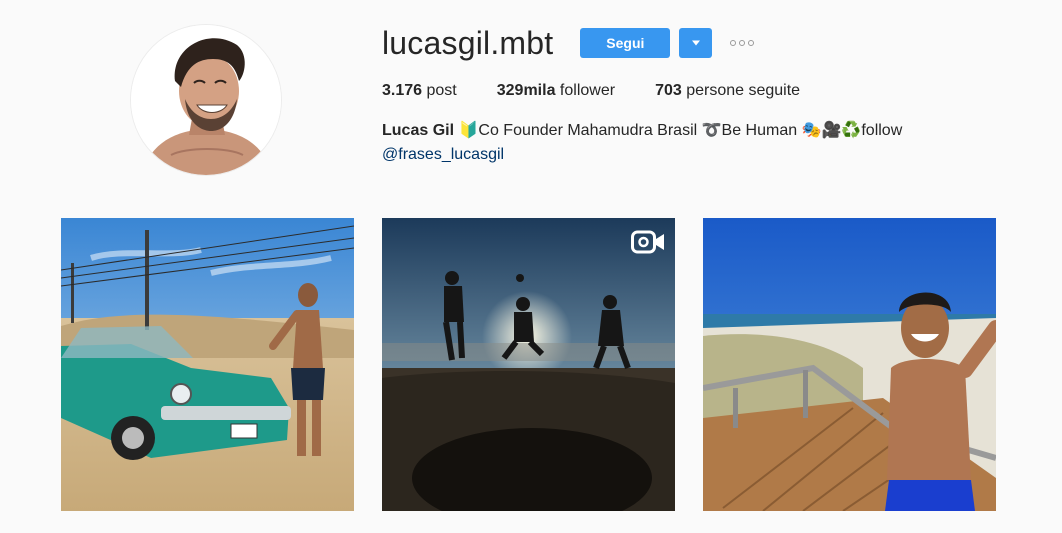  I want to click on followers-count: 329mila, so click(526, 90).